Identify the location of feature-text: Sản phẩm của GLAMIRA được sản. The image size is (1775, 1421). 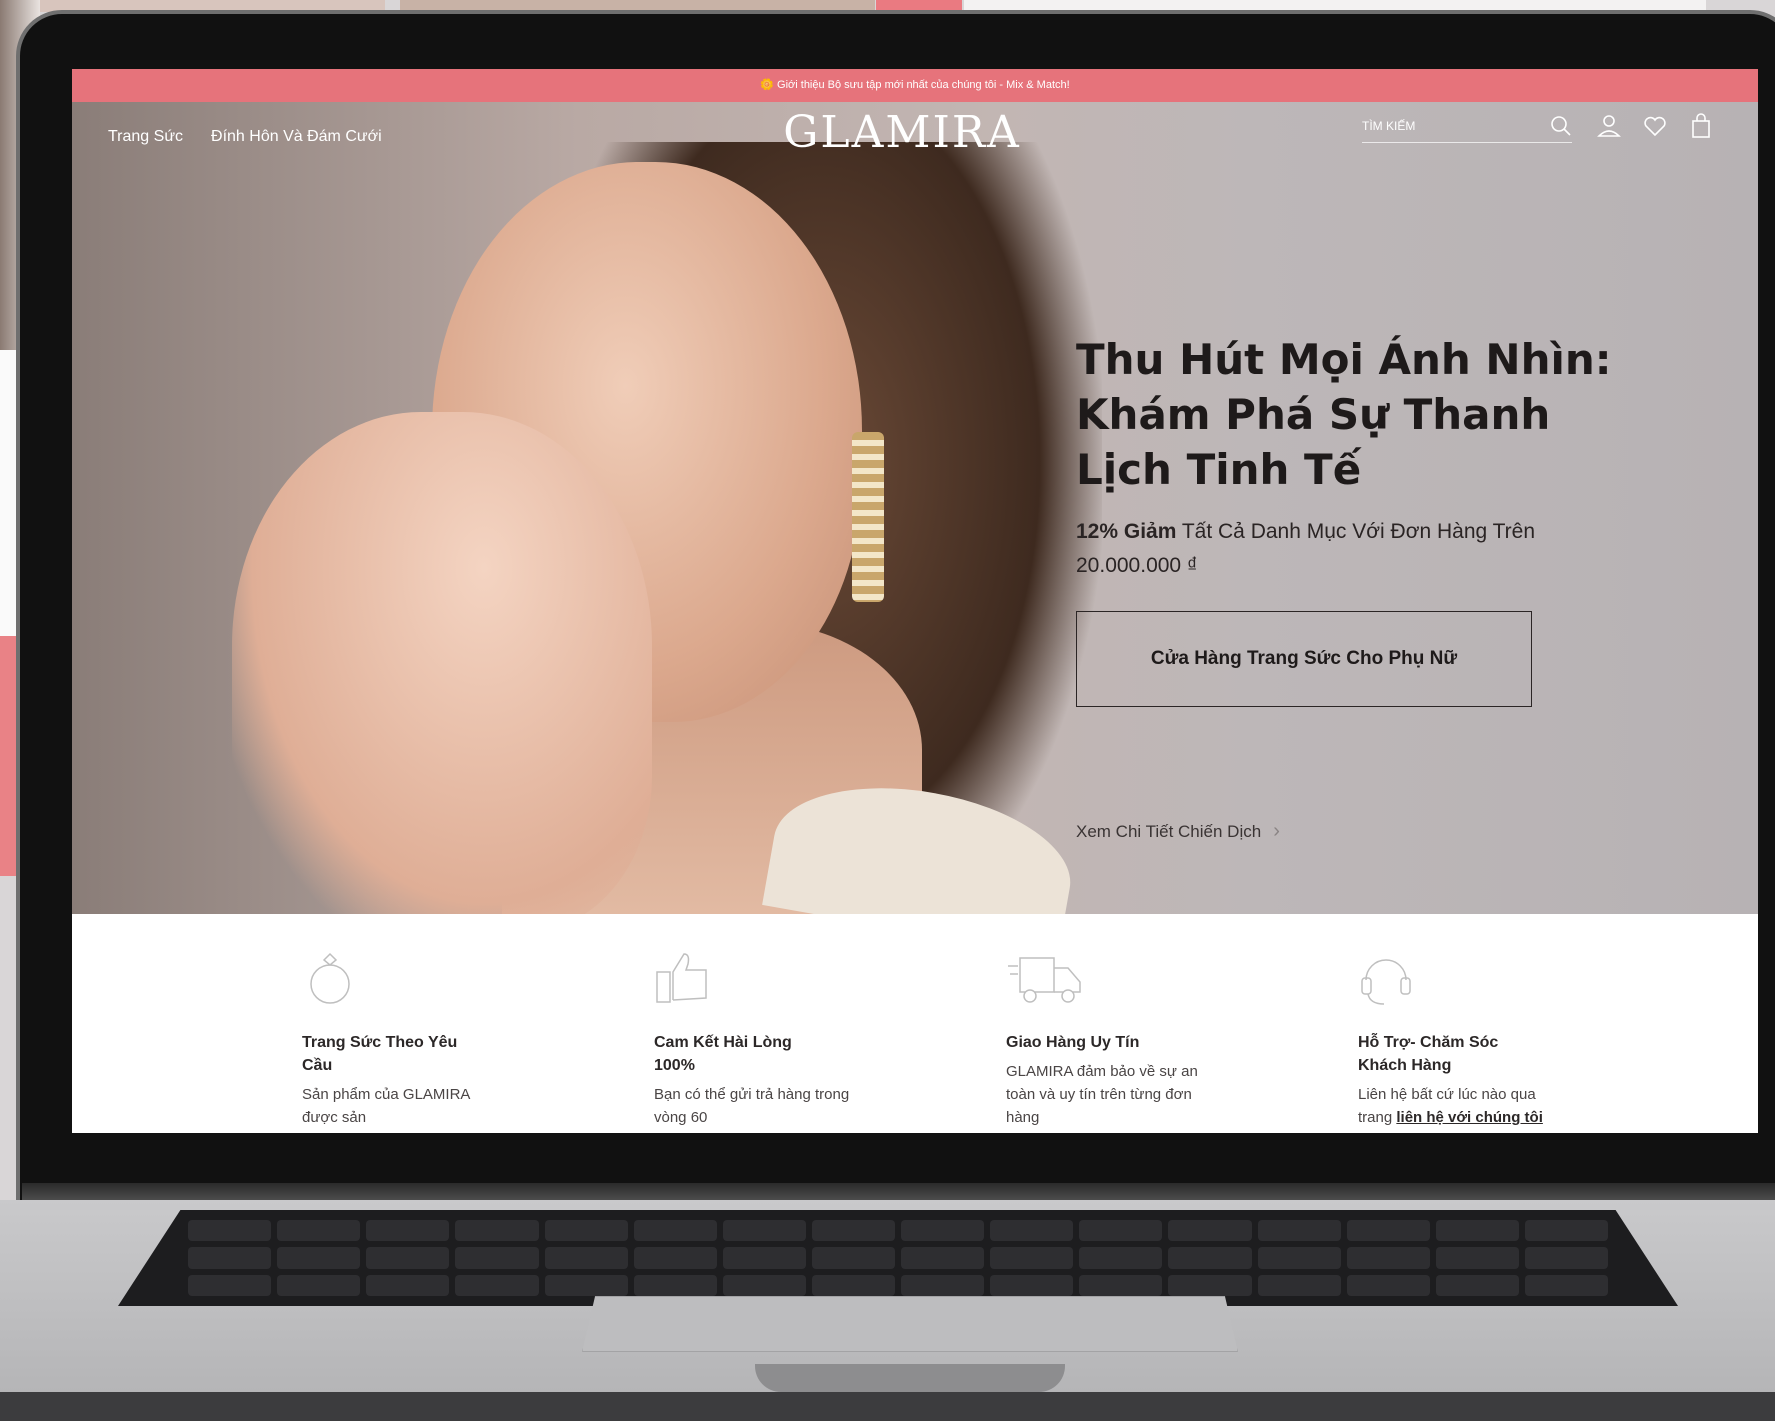
(386, 1106).